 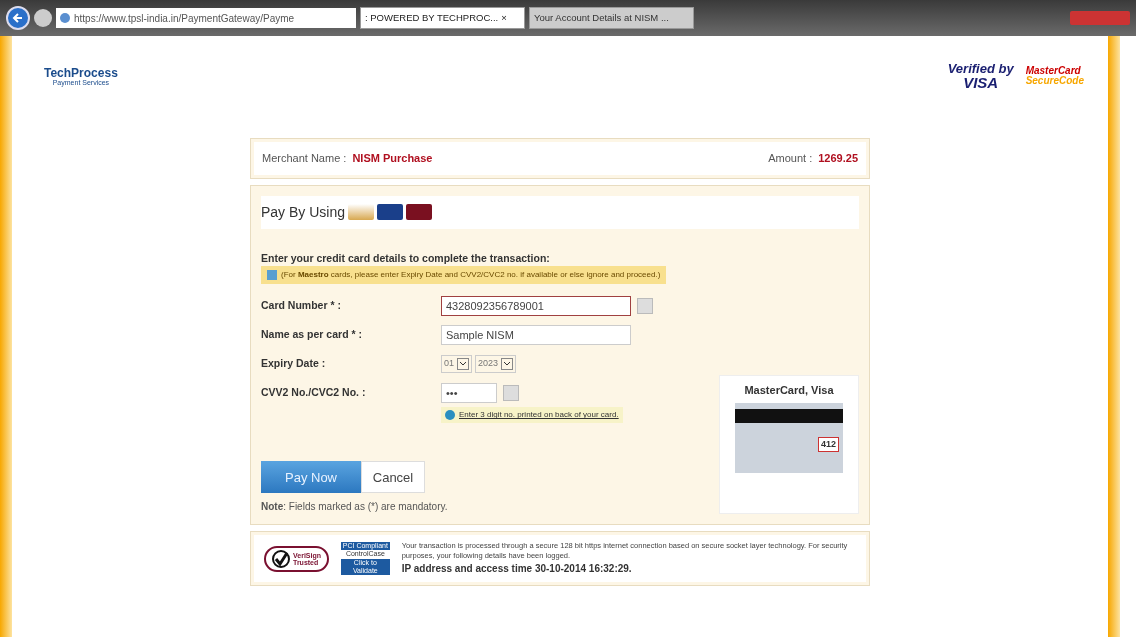 What do you see at coordinates (361, 212) in the screenshot?
I see `visa-card-icon` at bounding box center [361, 212].